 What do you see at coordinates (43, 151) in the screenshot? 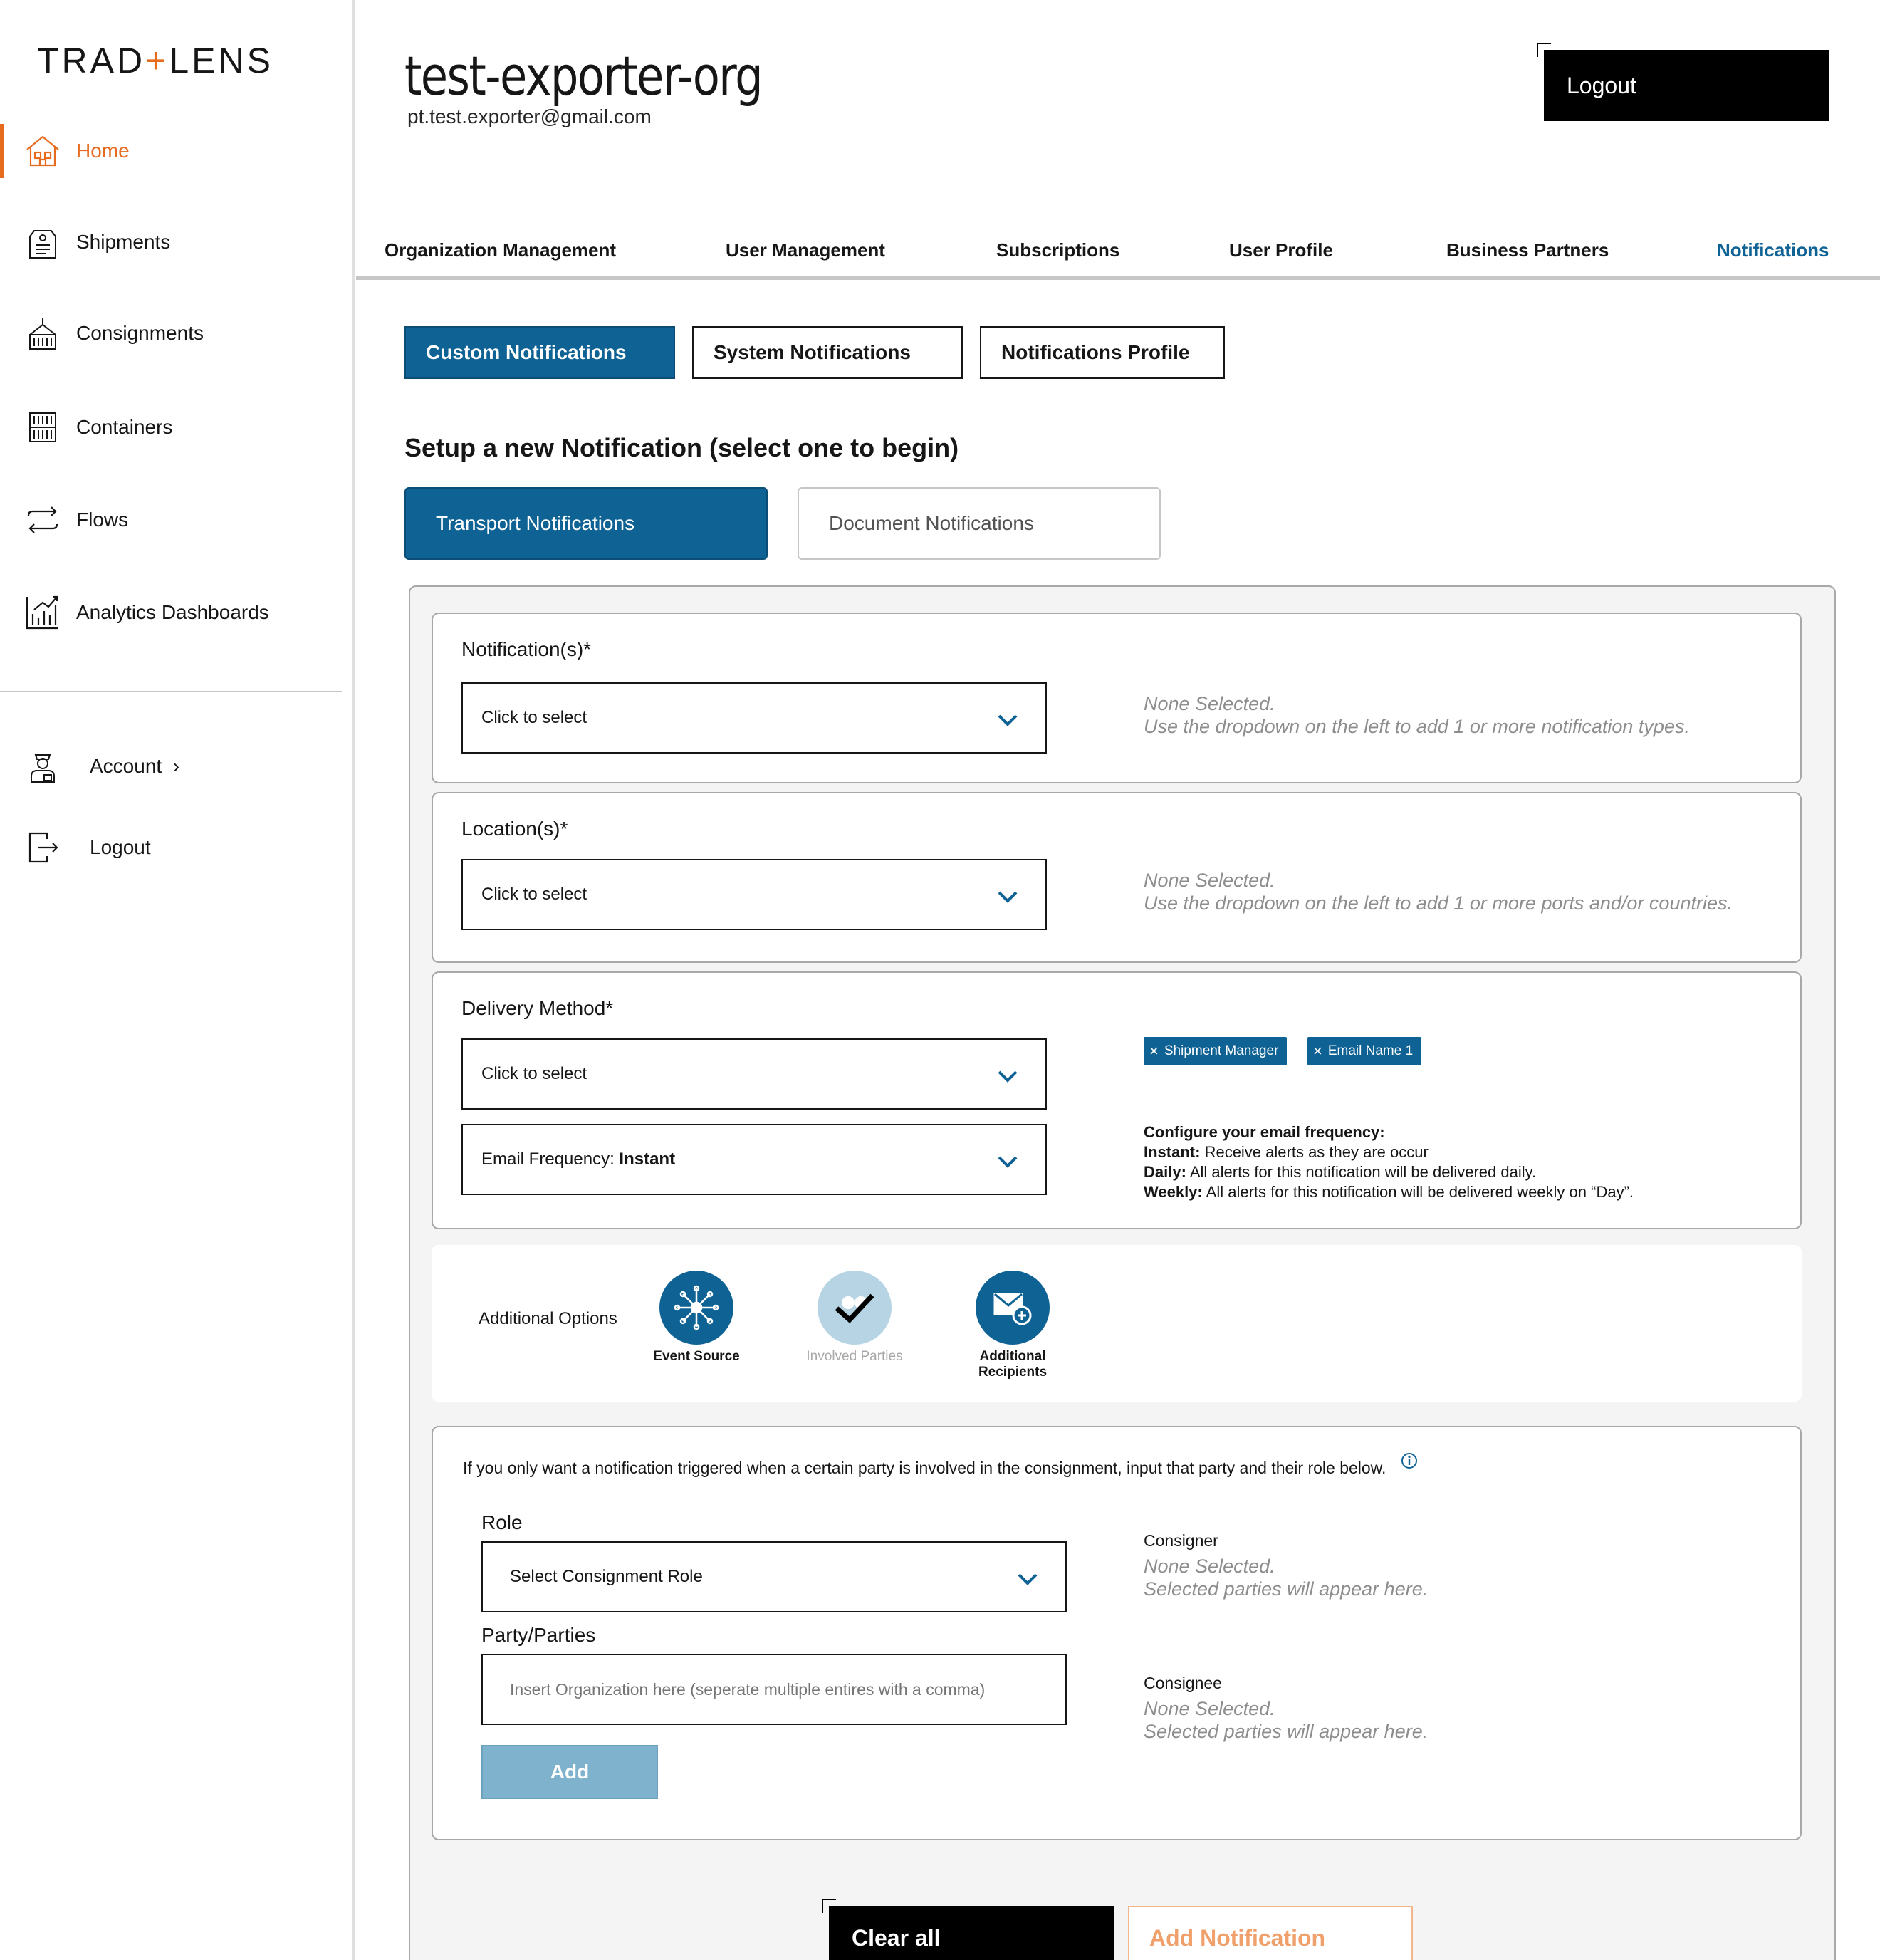
I see `home-icon` at bounding box center [43, 151].